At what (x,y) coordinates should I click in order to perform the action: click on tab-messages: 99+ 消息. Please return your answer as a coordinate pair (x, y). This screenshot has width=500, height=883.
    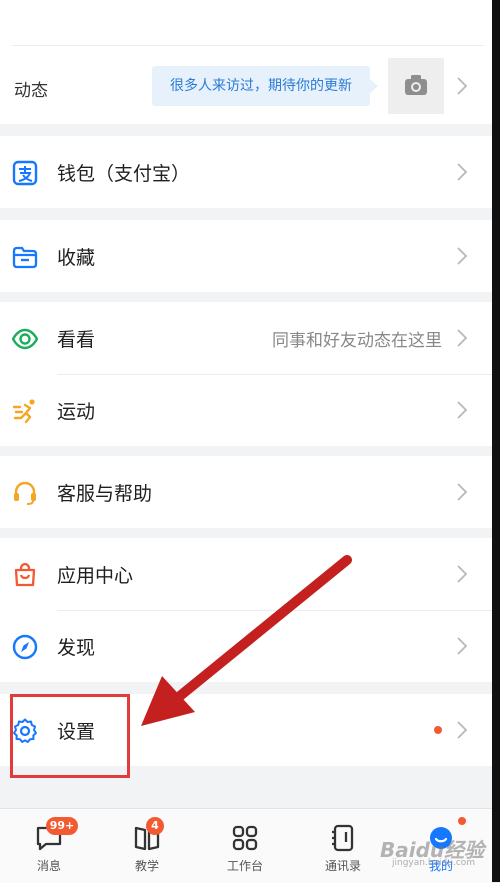
    Looking at the image, I should click on (49, 846).